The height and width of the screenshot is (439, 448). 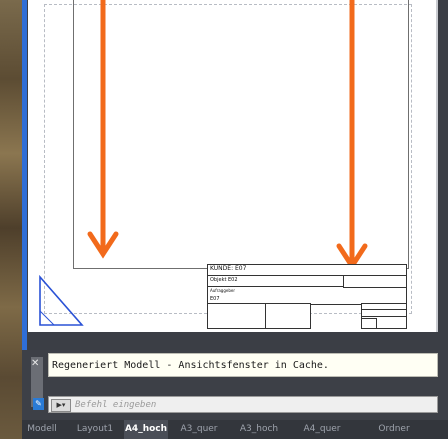 I want to click on command-recent-button: ▶▾, so click(x=61, y=405).